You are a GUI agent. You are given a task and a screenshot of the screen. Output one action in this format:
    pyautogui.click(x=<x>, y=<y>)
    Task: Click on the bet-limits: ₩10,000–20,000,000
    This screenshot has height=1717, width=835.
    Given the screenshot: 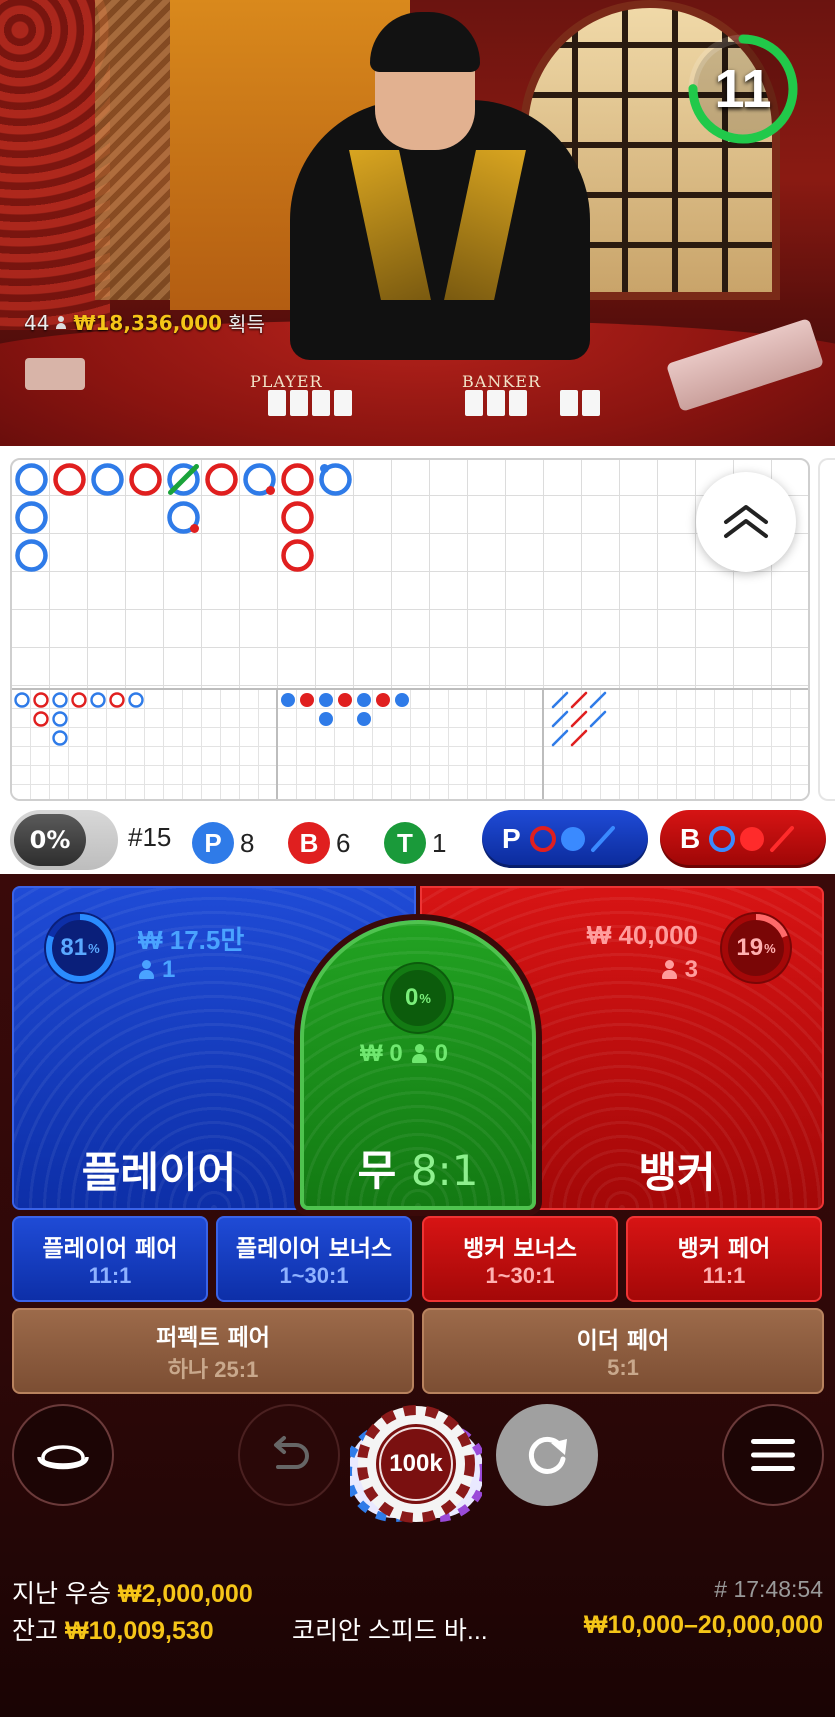 What is the action you would take?
    pyautogui.click(x=703, y=1625)
    